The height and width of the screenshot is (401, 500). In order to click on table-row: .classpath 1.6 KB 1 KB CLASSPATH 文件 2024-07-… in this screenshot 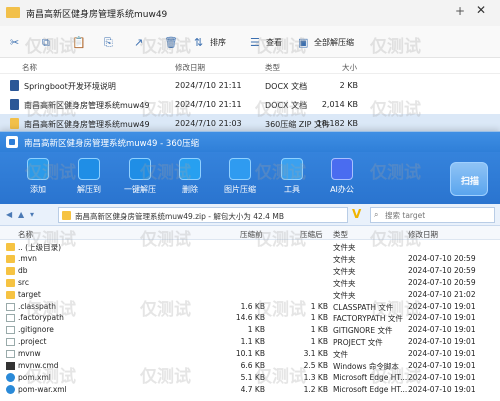, I will do `click(250, 307)`.